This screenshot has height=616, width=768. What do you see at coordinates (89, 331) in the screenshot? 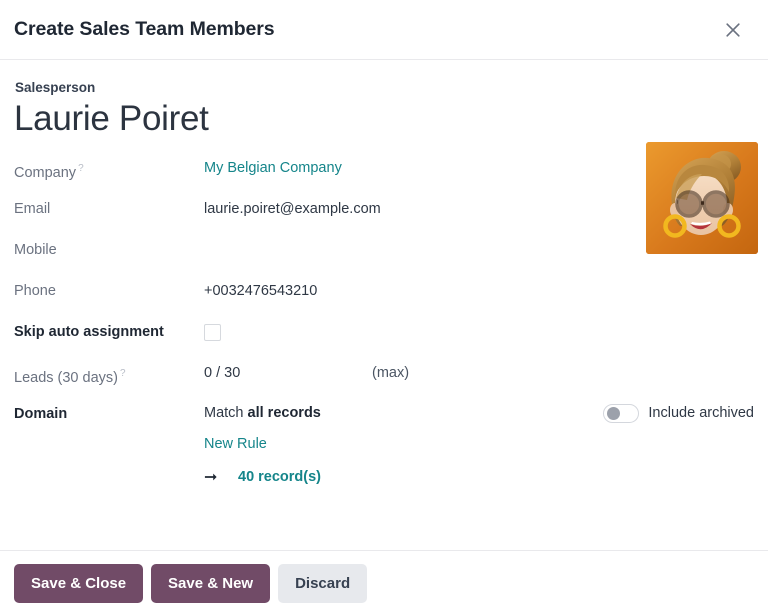
I see `field-label-skip-auto-assignment: Skip auto assignment` at bounding box center [89, 331].